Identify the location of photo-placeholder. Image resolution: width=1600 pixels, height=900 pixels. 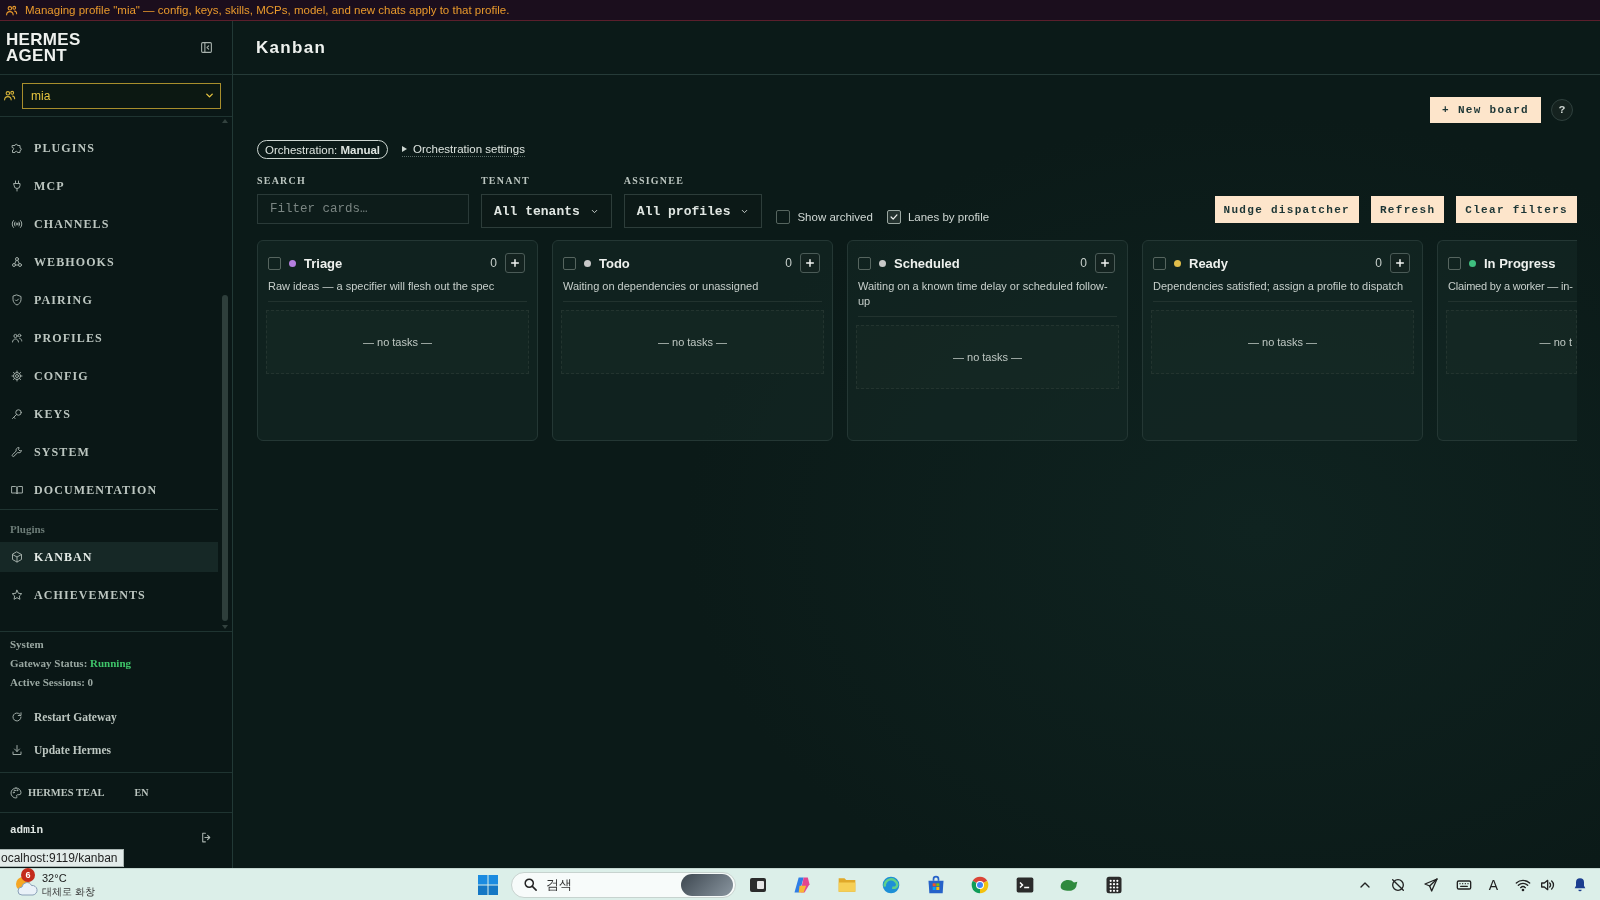
(706, 884).